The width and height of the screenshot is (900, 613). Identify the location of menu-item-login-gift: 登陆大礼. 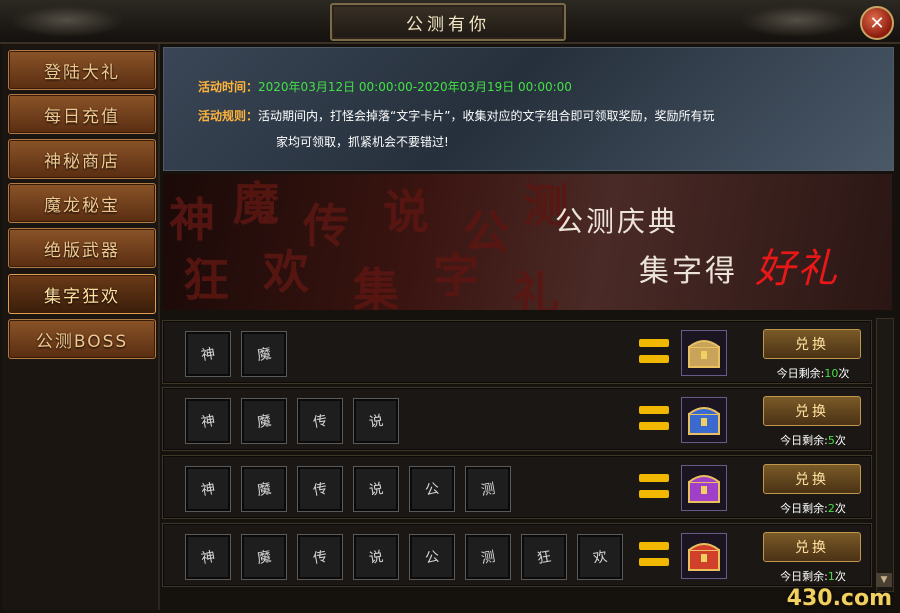
(82, 70).